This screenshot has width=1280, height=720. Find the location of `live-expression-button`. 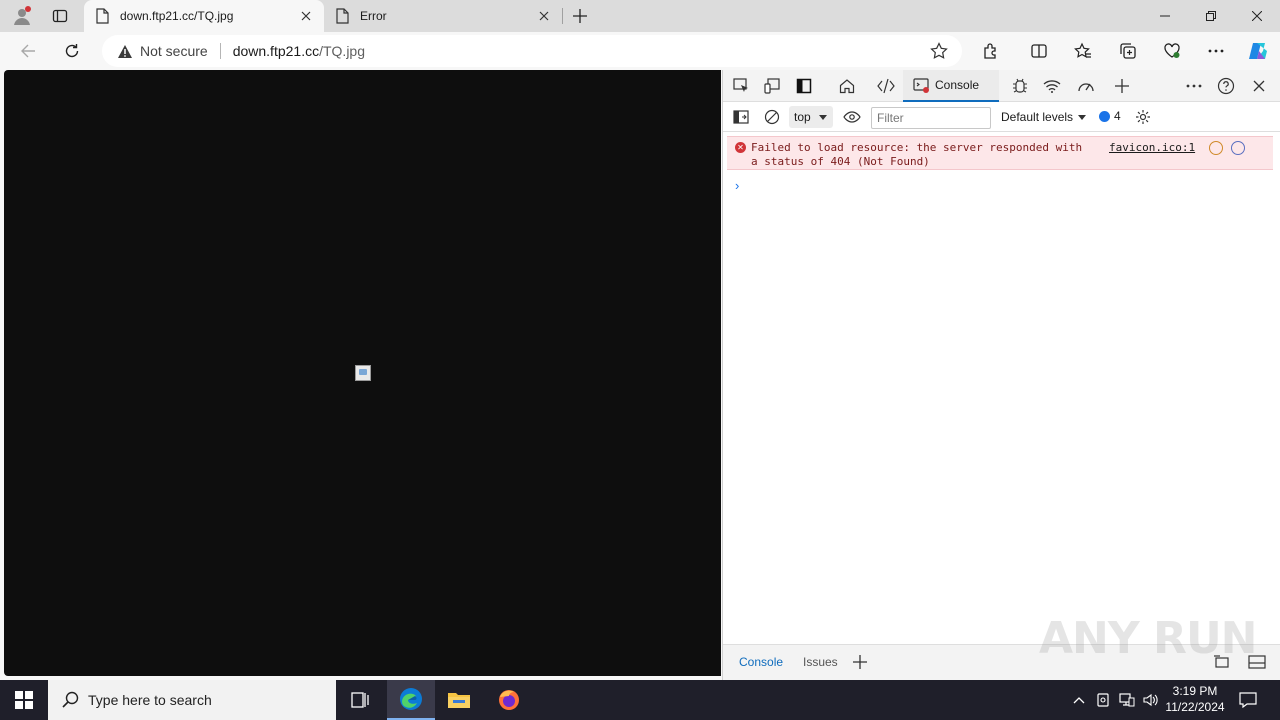

live-expression-button is located at coordinates (852, 117).